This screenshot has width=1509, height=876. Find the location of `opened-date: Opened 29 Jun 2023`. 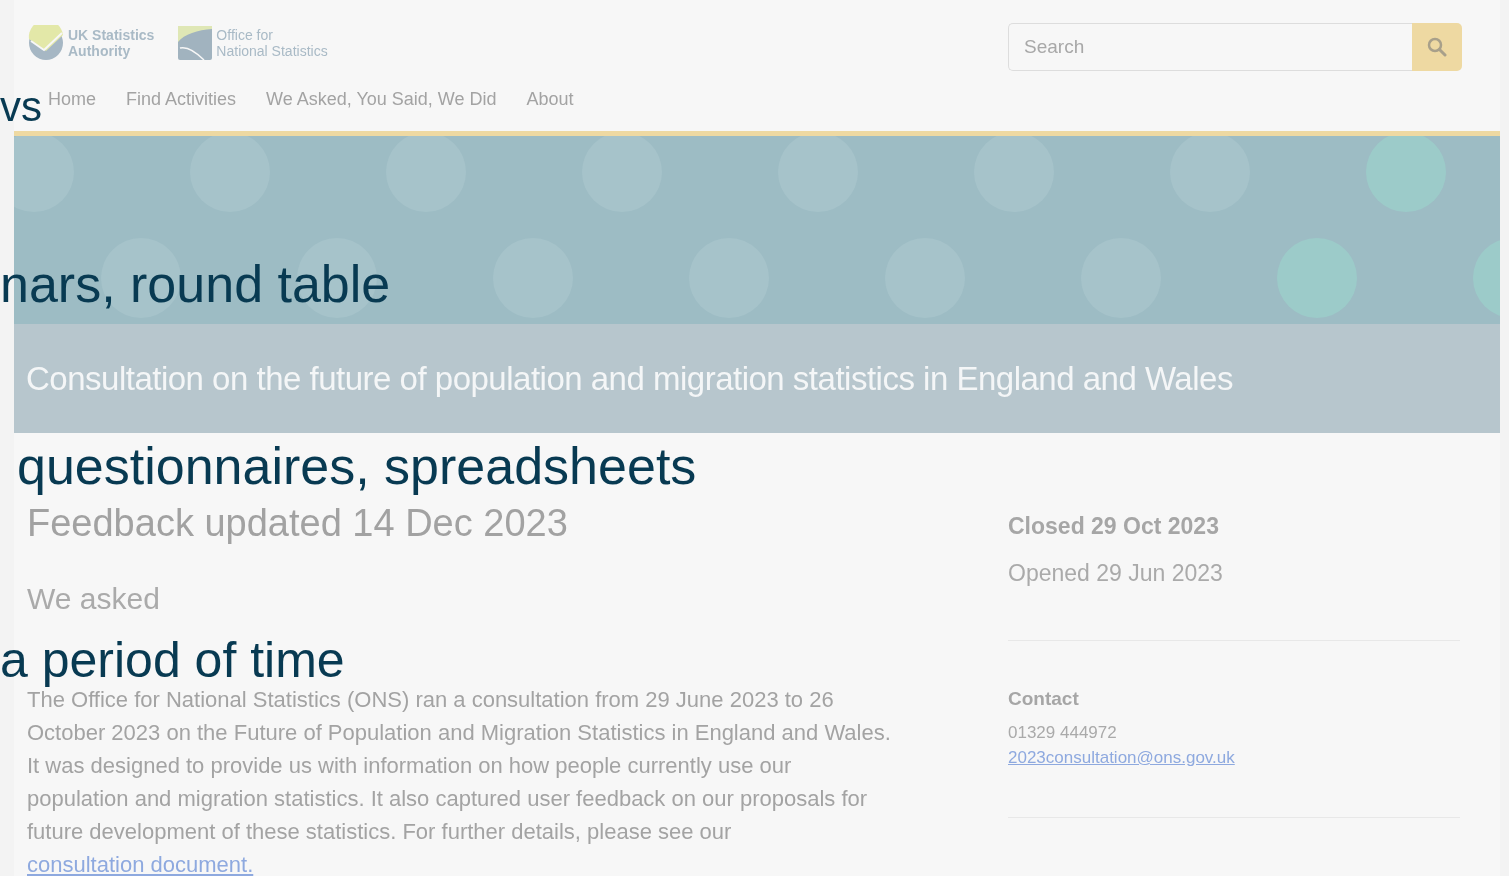

opened-date: Opened 29 Jun 2023 is located at coordinates (1116, 573).